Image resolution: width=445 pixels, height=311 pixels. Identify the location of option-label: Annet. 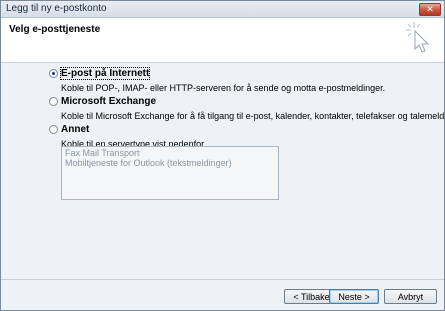
(75, 129).